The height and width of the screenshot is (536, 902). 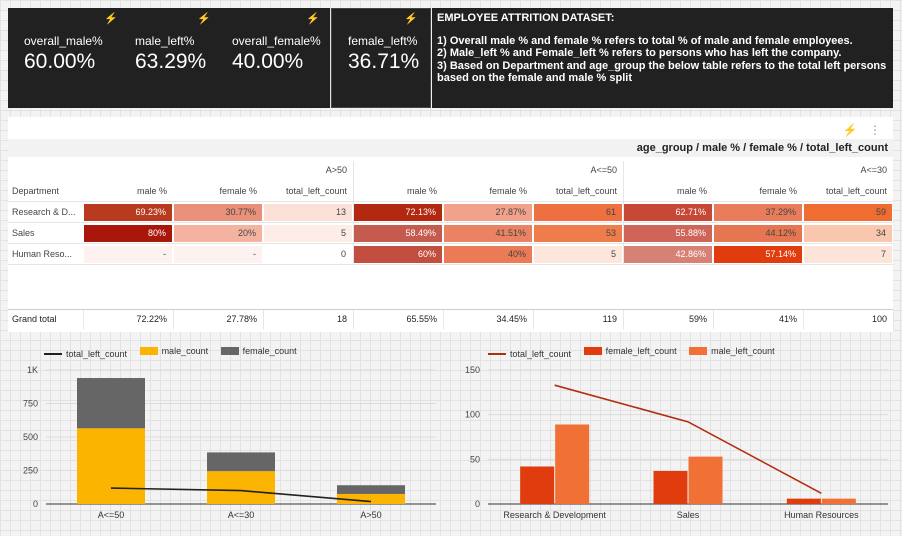 What do you see at coordinates (336, 170) in the screenshot?
I see `pivot-group-header: A>50` at bounding box center [336, 170].